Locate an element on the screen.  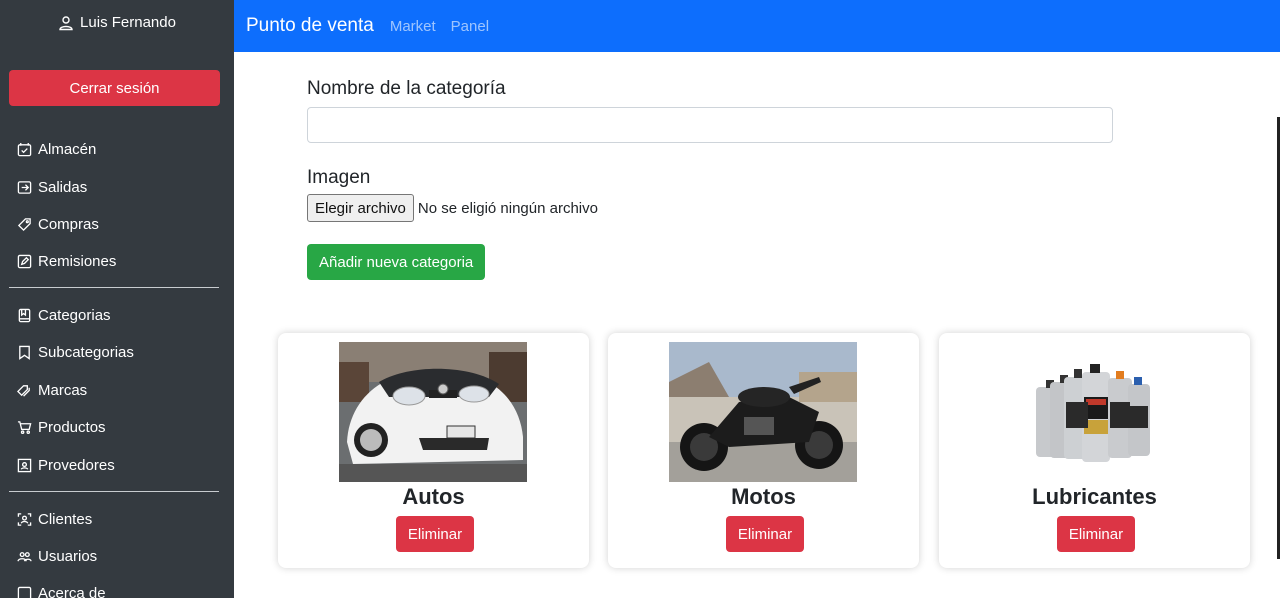
sidebar-item-productos: Productos is located at coordinates (61, 427).